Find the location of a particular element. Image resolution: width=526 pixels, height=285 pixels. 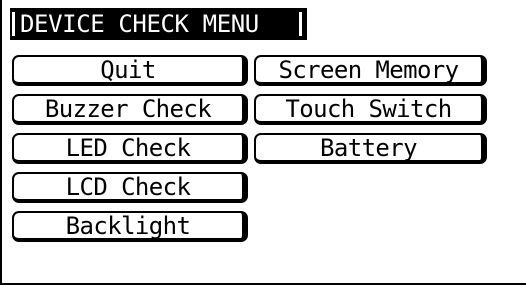

menu-title-text: DEVICE CHECK MENU is located at coordinates (139, 24).